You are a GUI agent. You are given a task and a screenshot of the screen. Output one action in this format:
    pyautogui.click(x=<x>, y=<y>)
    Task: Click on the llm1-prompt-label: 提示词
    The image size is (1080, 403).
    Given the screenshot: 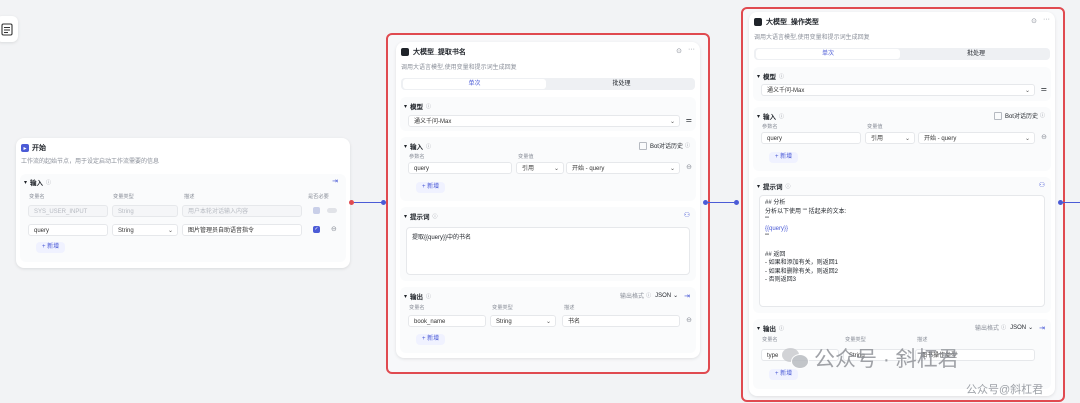 What is the action you would take?
    pyautogui.click(x=420, y=217)
    